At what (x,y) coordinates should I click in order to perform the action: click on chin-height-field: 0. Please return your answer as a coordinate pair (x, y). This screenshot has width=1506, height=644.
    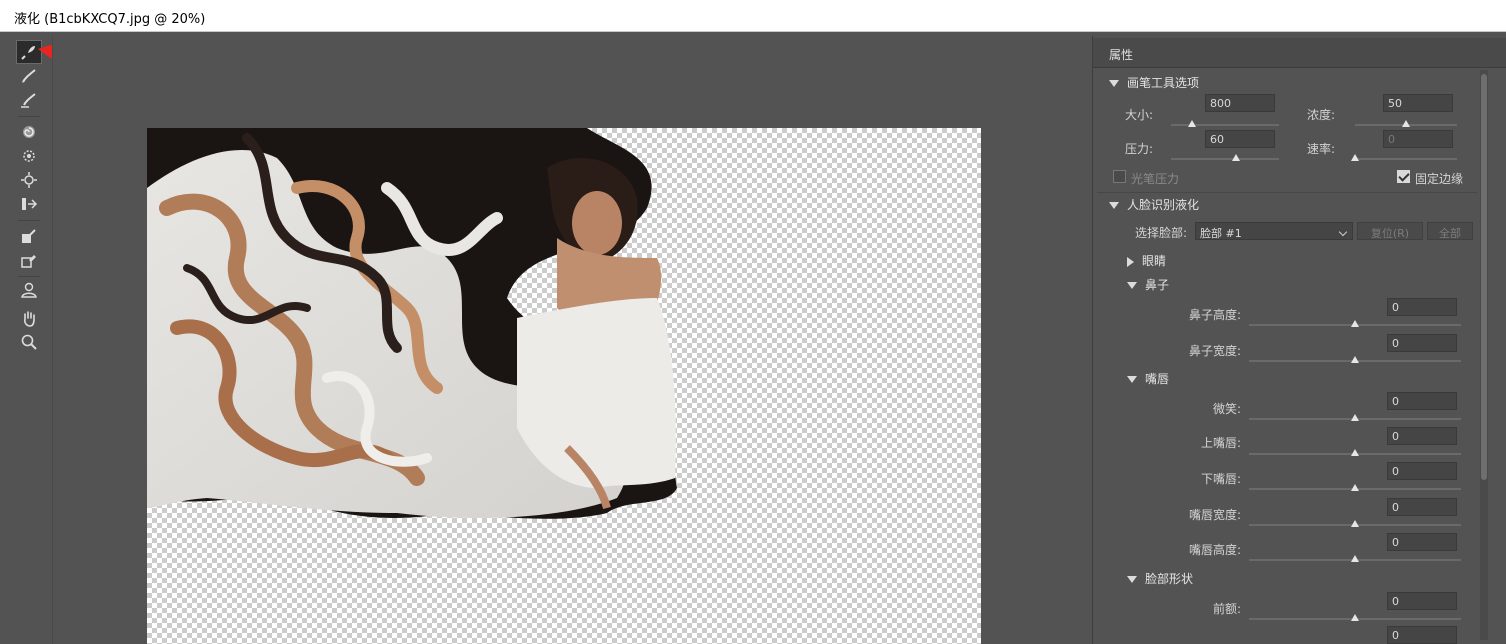
    Looking at the image, I should click on (1422, 635).